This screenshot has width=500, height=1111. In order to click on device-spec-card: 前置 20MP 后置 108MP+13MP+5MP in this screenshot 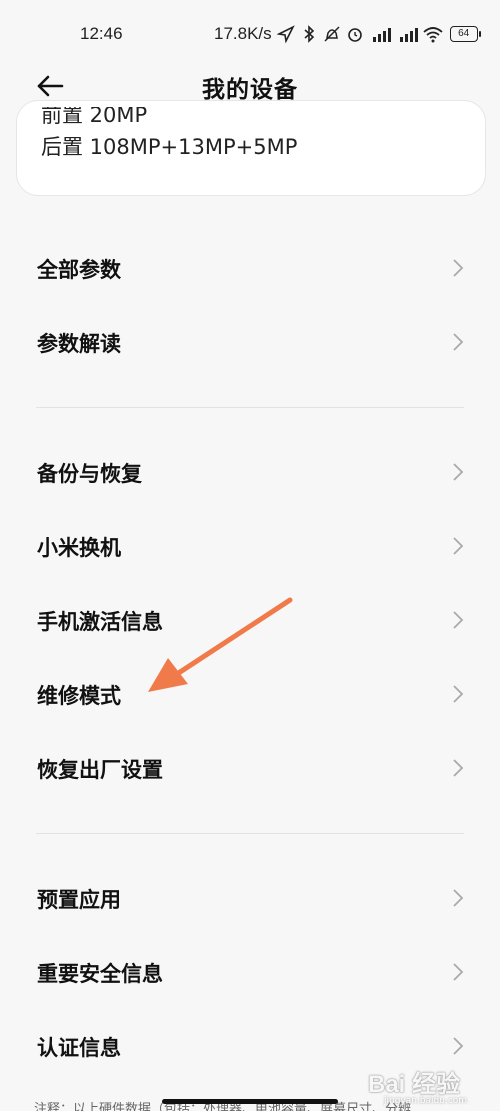, I will do `click(251, 148)`.